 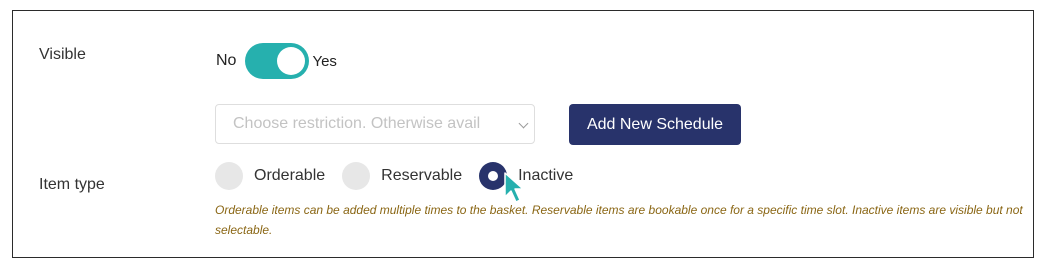 What do you see at coordinates (62, 54) in the screenshot?
I see `visible-label: Visible` at bounding box center [62, 54].